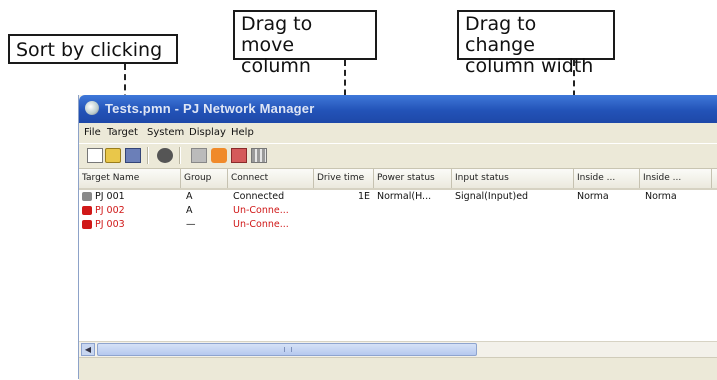  I want to click on cell-inside-2: Norma, so click(661, 196).